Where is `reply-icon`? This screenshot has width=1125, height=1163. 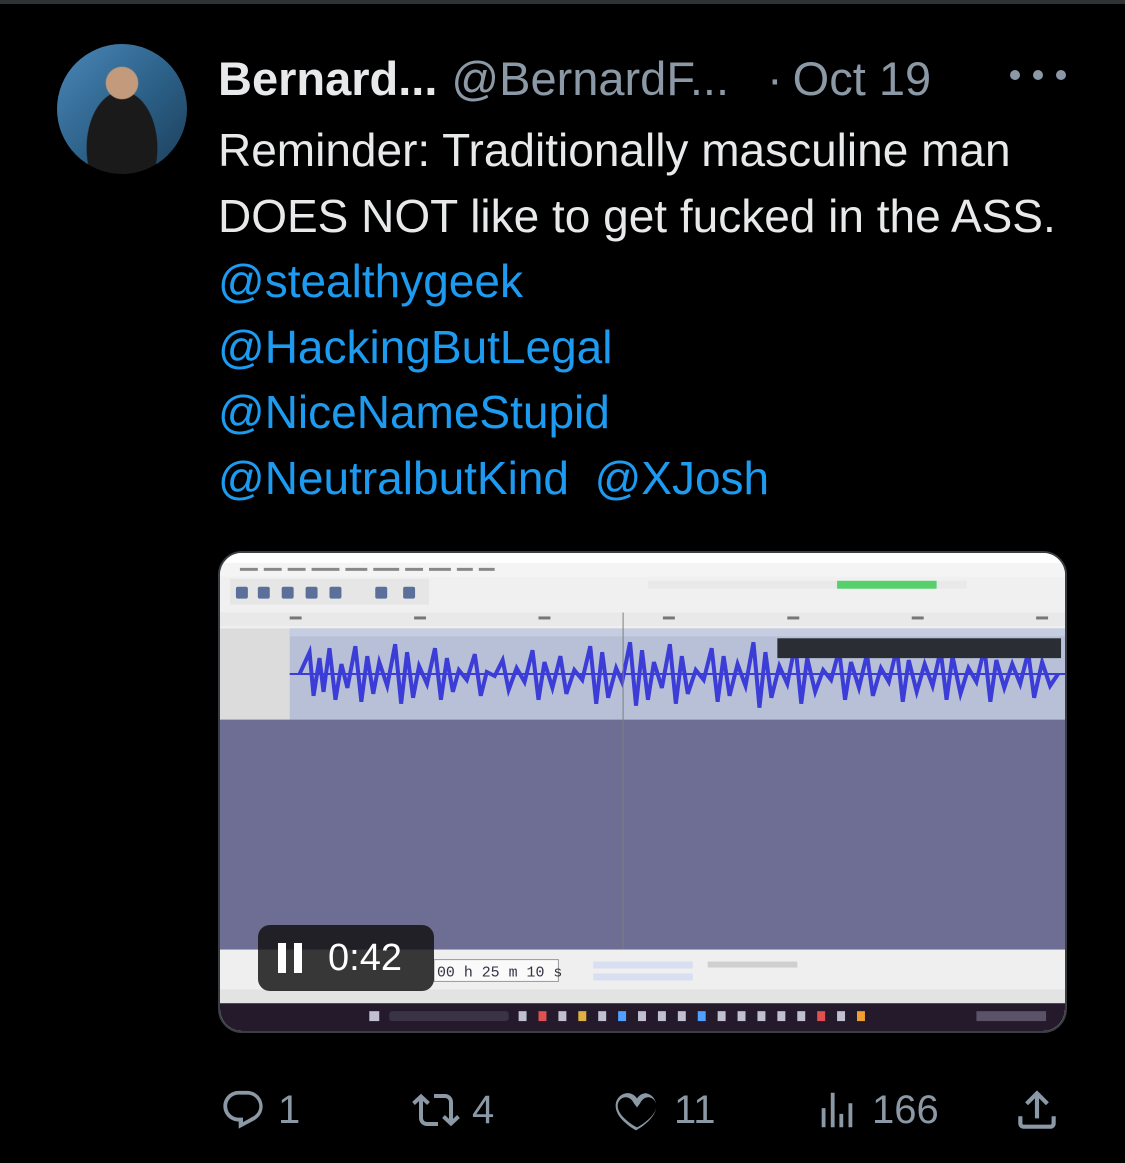
reply-icon is located at coordinates (243, 1110).